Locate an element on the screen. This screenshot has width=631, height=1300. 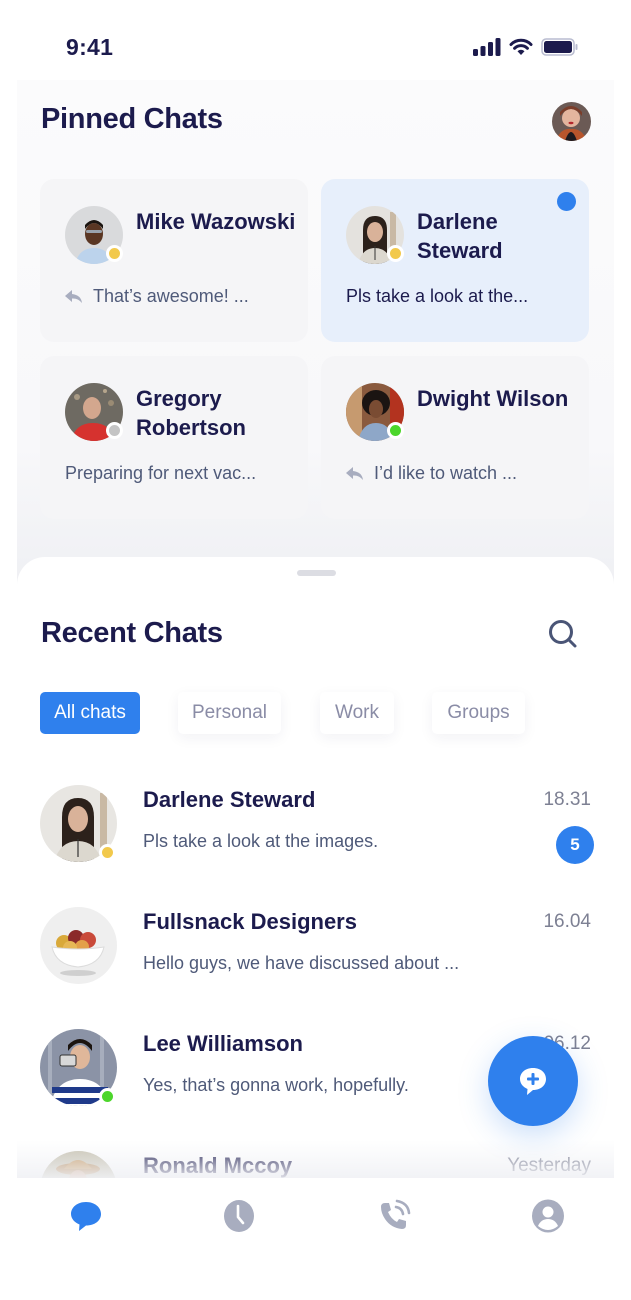
pinned-chats-title: Pinned Chats is located at coordinates (132, 119).